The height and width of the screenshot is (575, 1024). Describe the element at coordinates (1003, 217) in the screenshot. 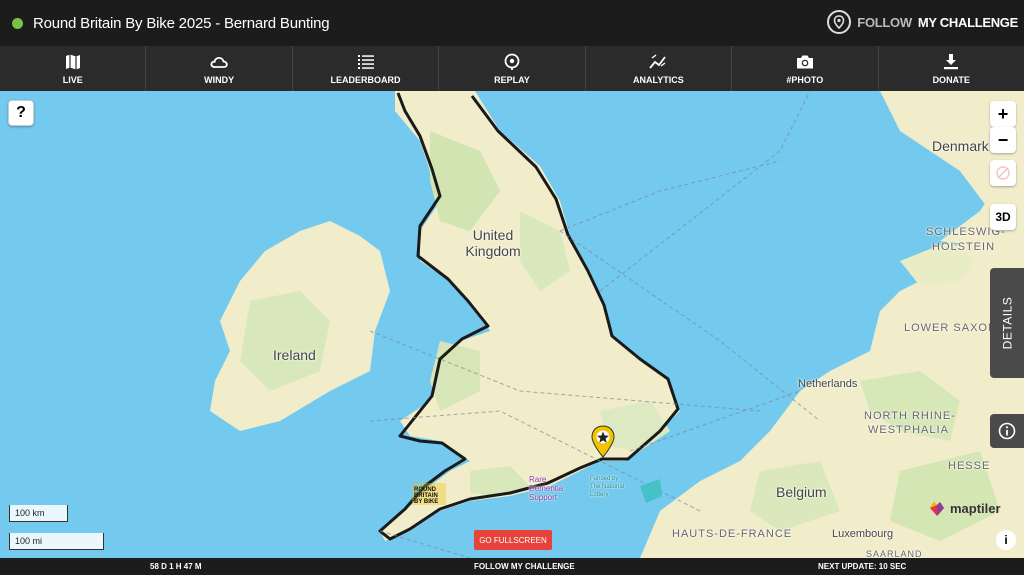

I see `3d-toggle-button: 3D` at that location.